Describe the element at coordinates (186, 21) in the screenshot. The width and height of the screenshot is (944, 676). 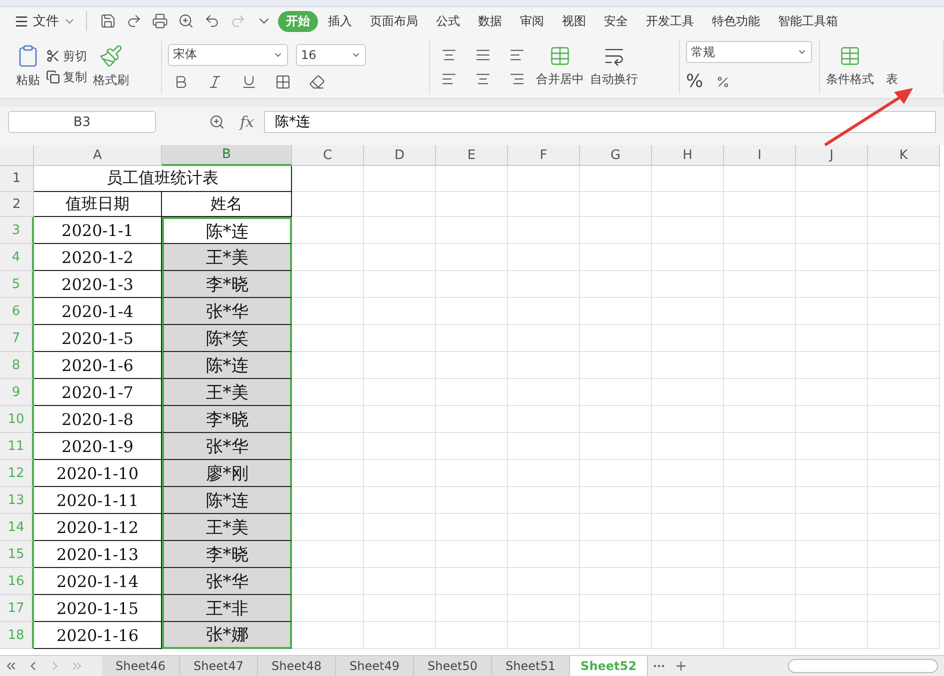
I see `print-preview-icon` at that location.